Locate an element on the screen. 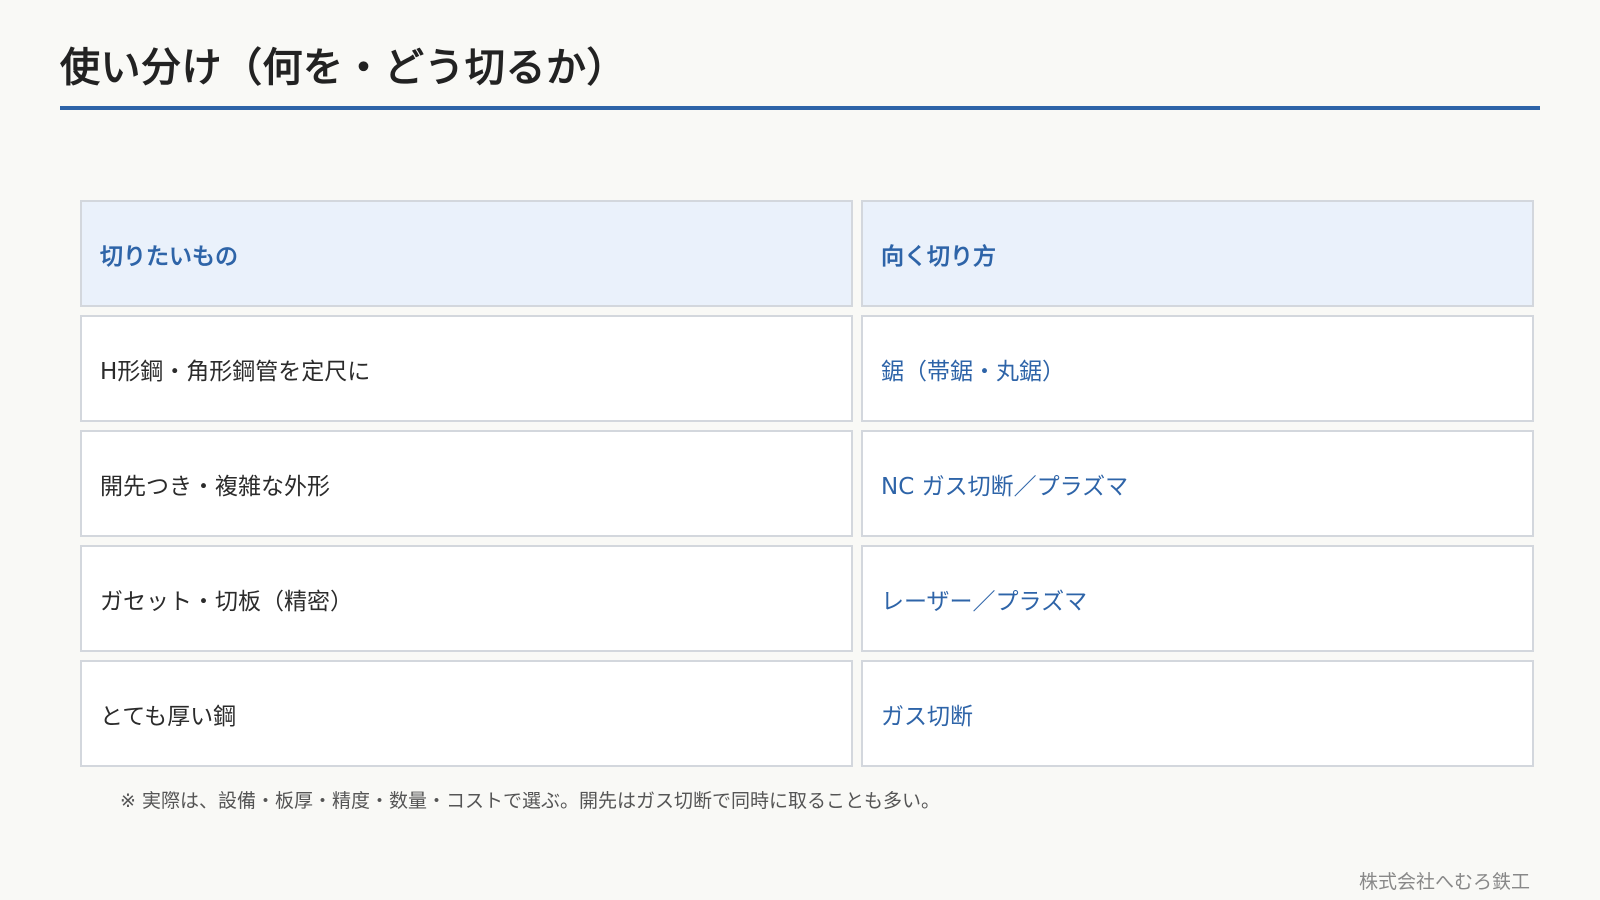  table-row: ガセット・切板（精密） レーザー／プラズマ is located at coordinates (807, 598).